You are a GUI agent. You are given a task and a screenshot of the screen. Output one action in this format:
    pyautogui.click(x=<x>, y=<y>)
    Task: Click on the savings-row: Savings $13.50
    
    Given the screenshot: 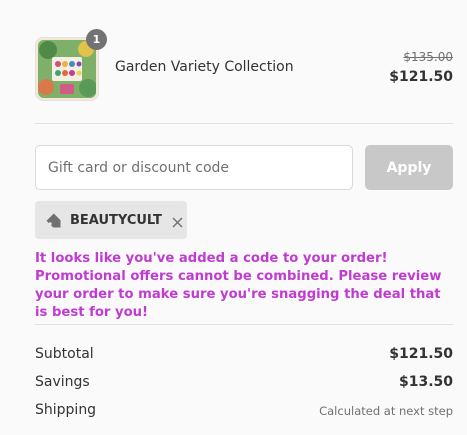 What is the action you would take?
    pyautogui.click(x=244, y=384)
    